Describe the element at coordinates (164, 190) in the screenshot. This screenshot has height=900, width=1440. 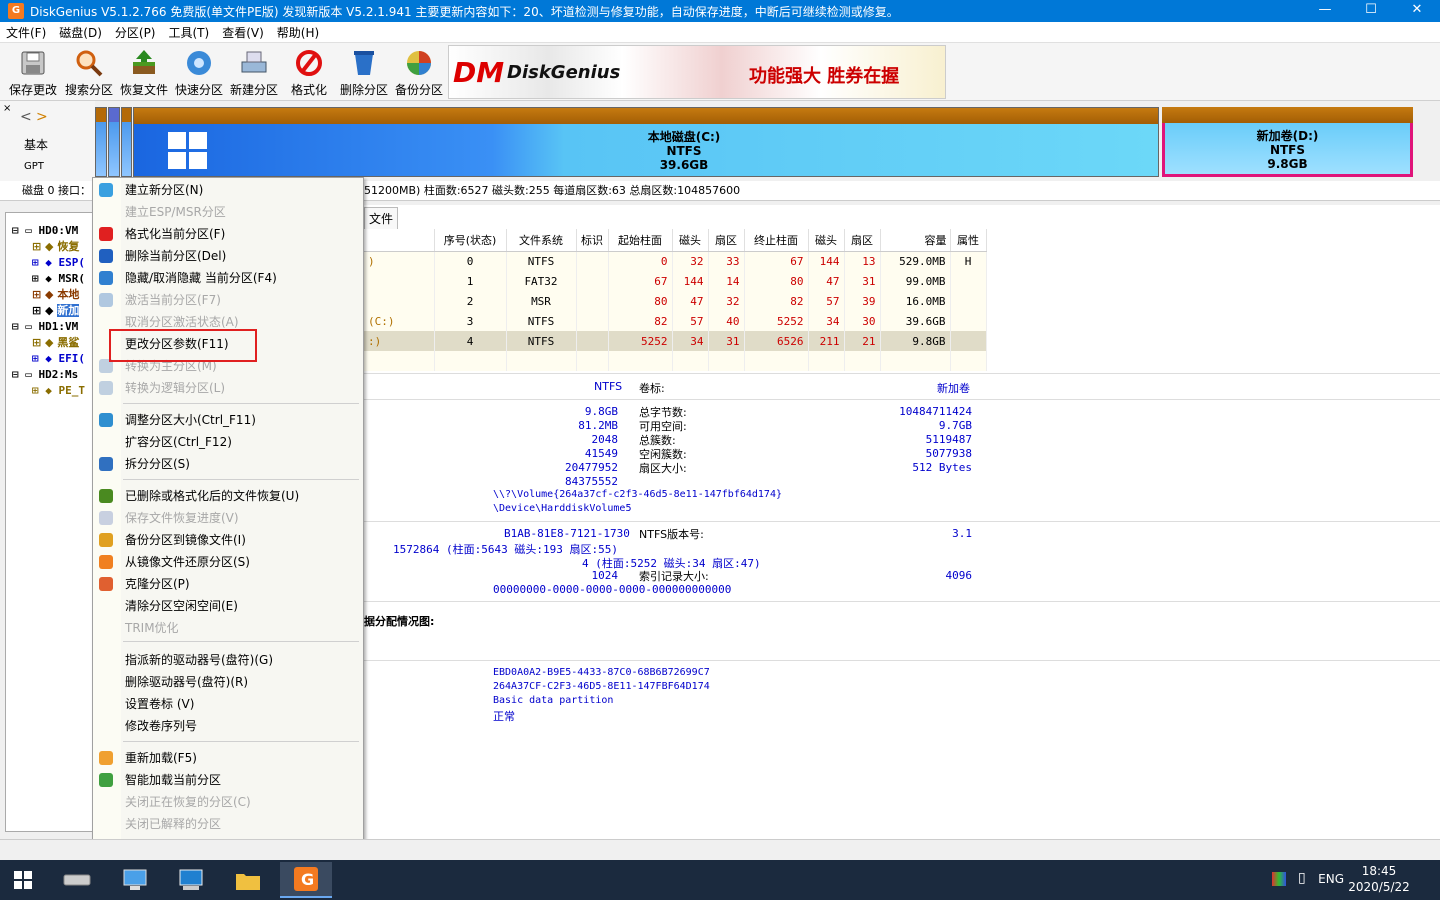
I see `menu-item-0: 建立新分区(N)` at that location.